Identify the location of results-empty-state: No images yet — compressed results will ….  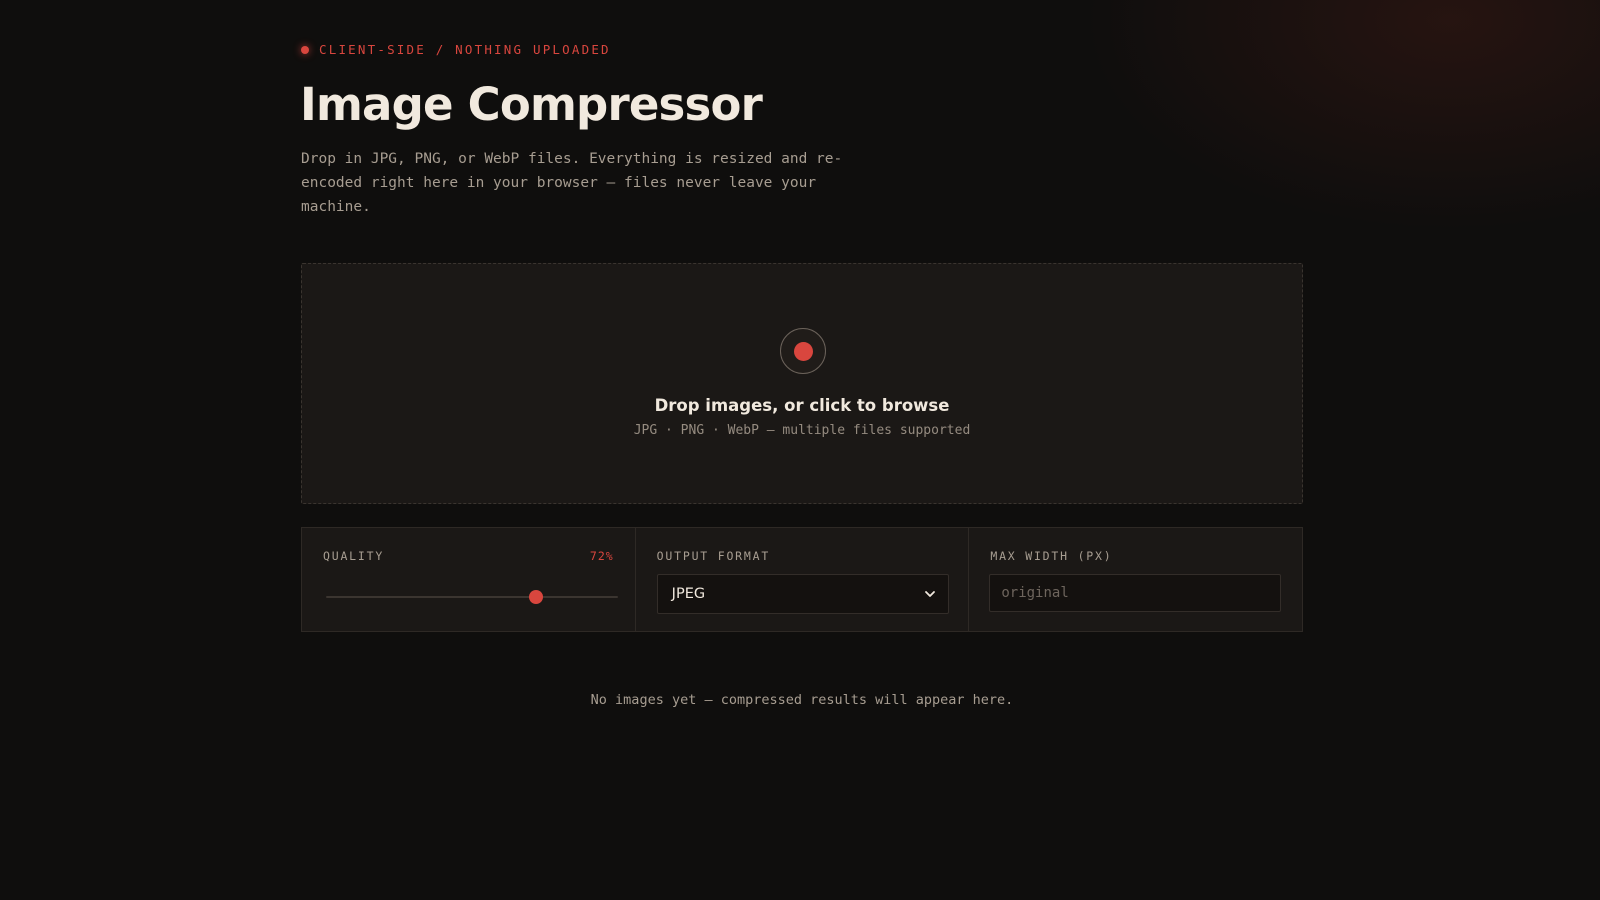
(802, 700).